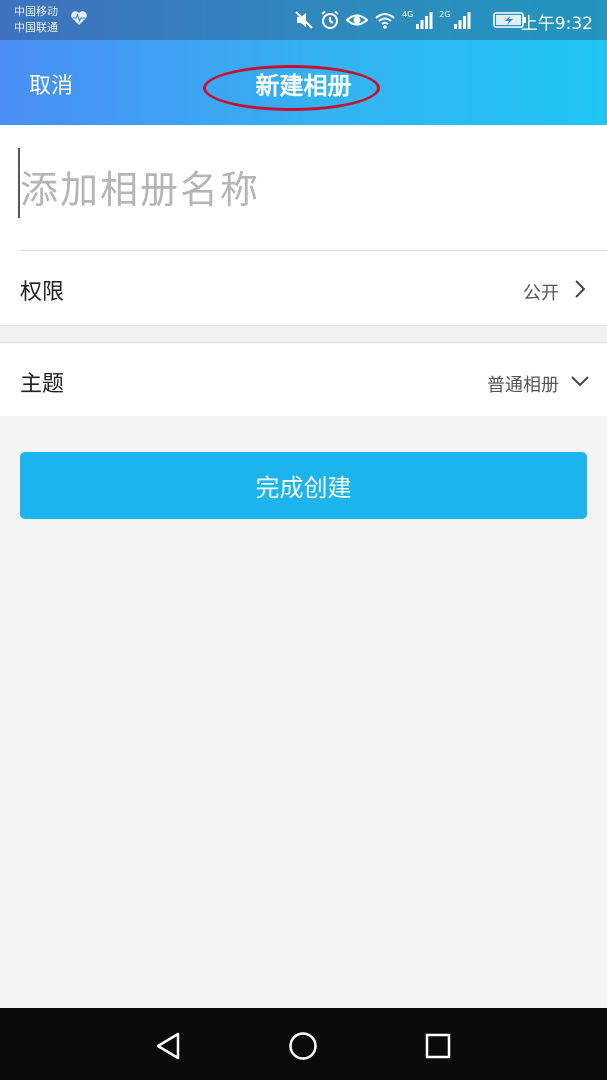  What do you see at coordinates (42, 384) in the screenshot?
I see `theme-label: 主题` at bounding box center [42, 384].